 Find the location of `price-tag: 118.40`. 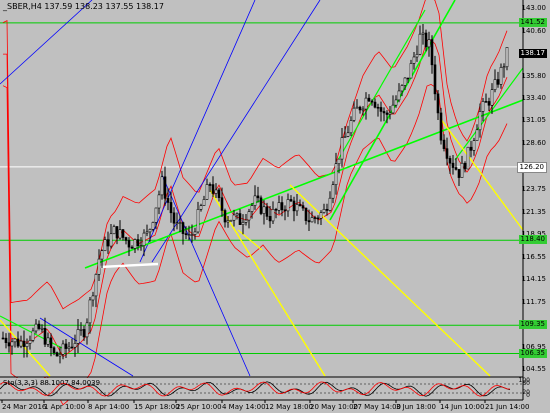

price-tag: 118.40 is located at coordinates (532, 240).